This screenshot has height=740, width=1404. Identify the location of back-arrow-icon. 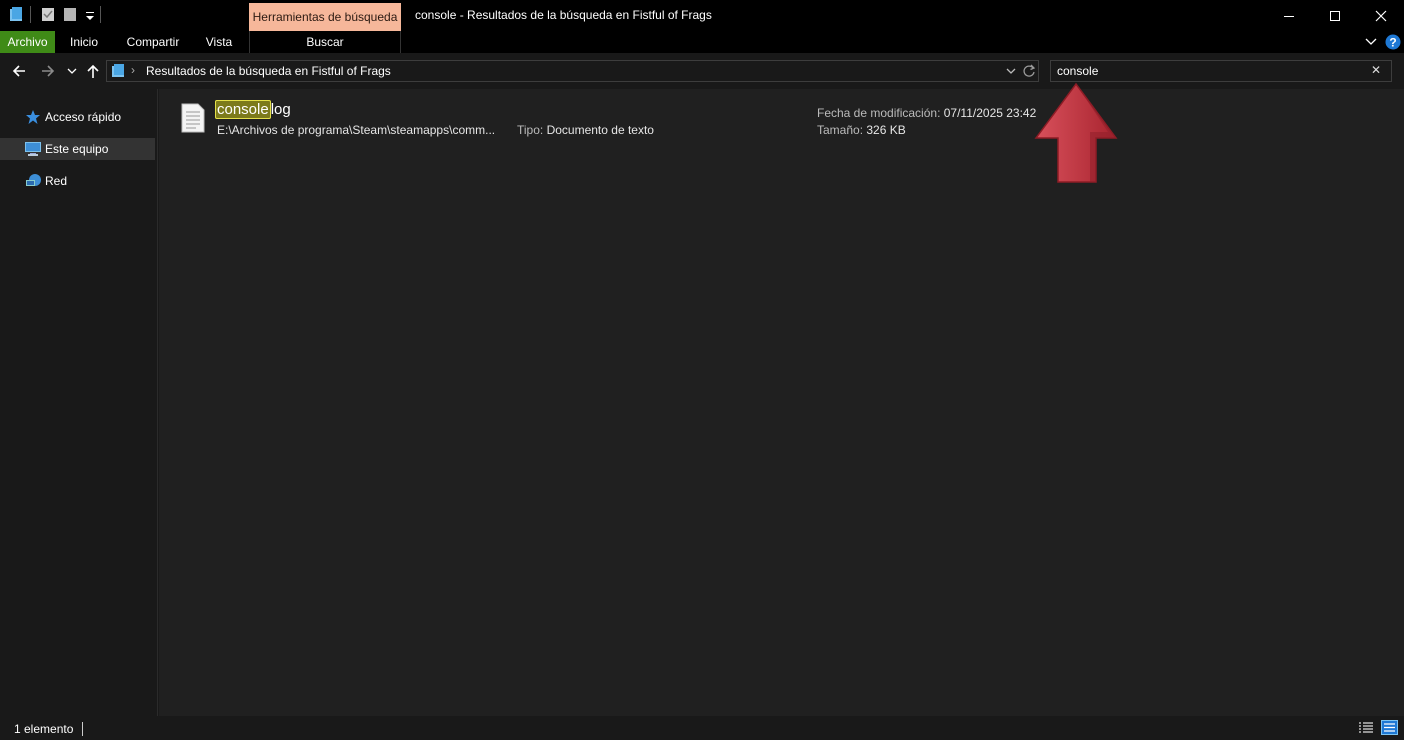
(19, 71).